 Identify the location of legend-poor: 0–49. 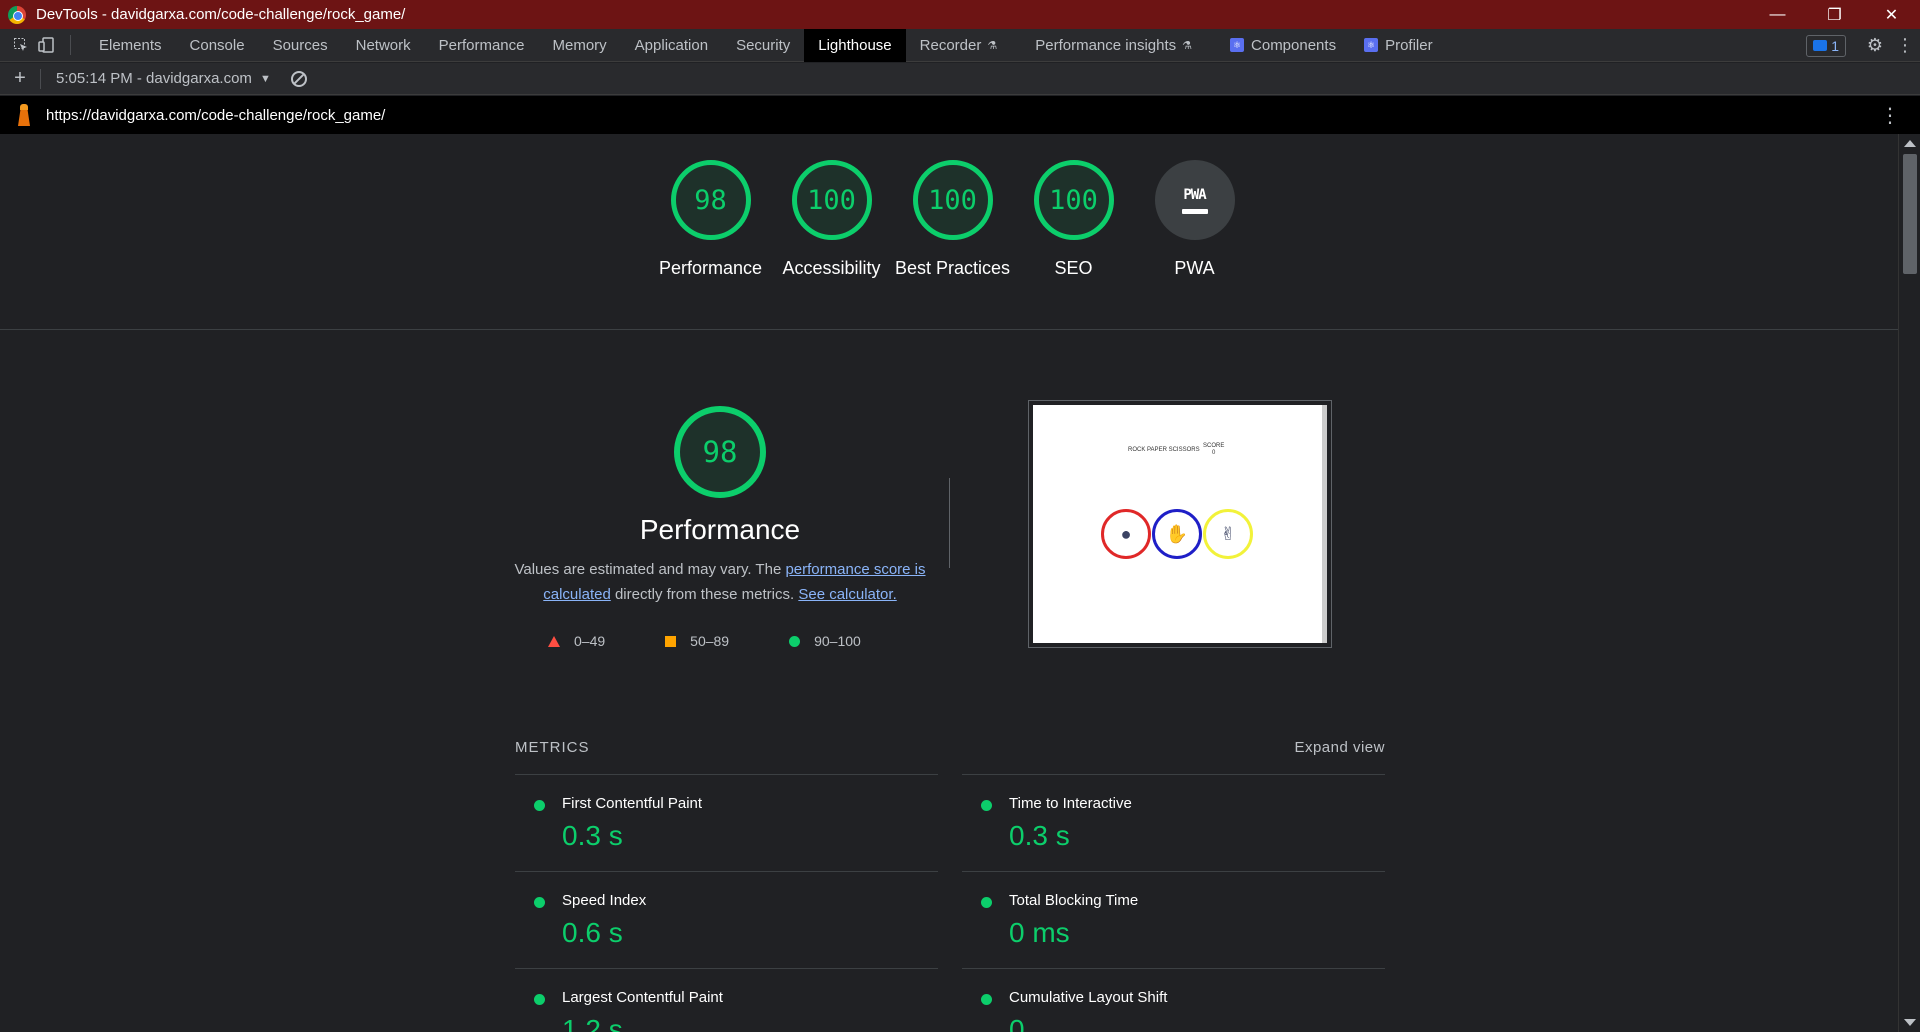
(576, 641).